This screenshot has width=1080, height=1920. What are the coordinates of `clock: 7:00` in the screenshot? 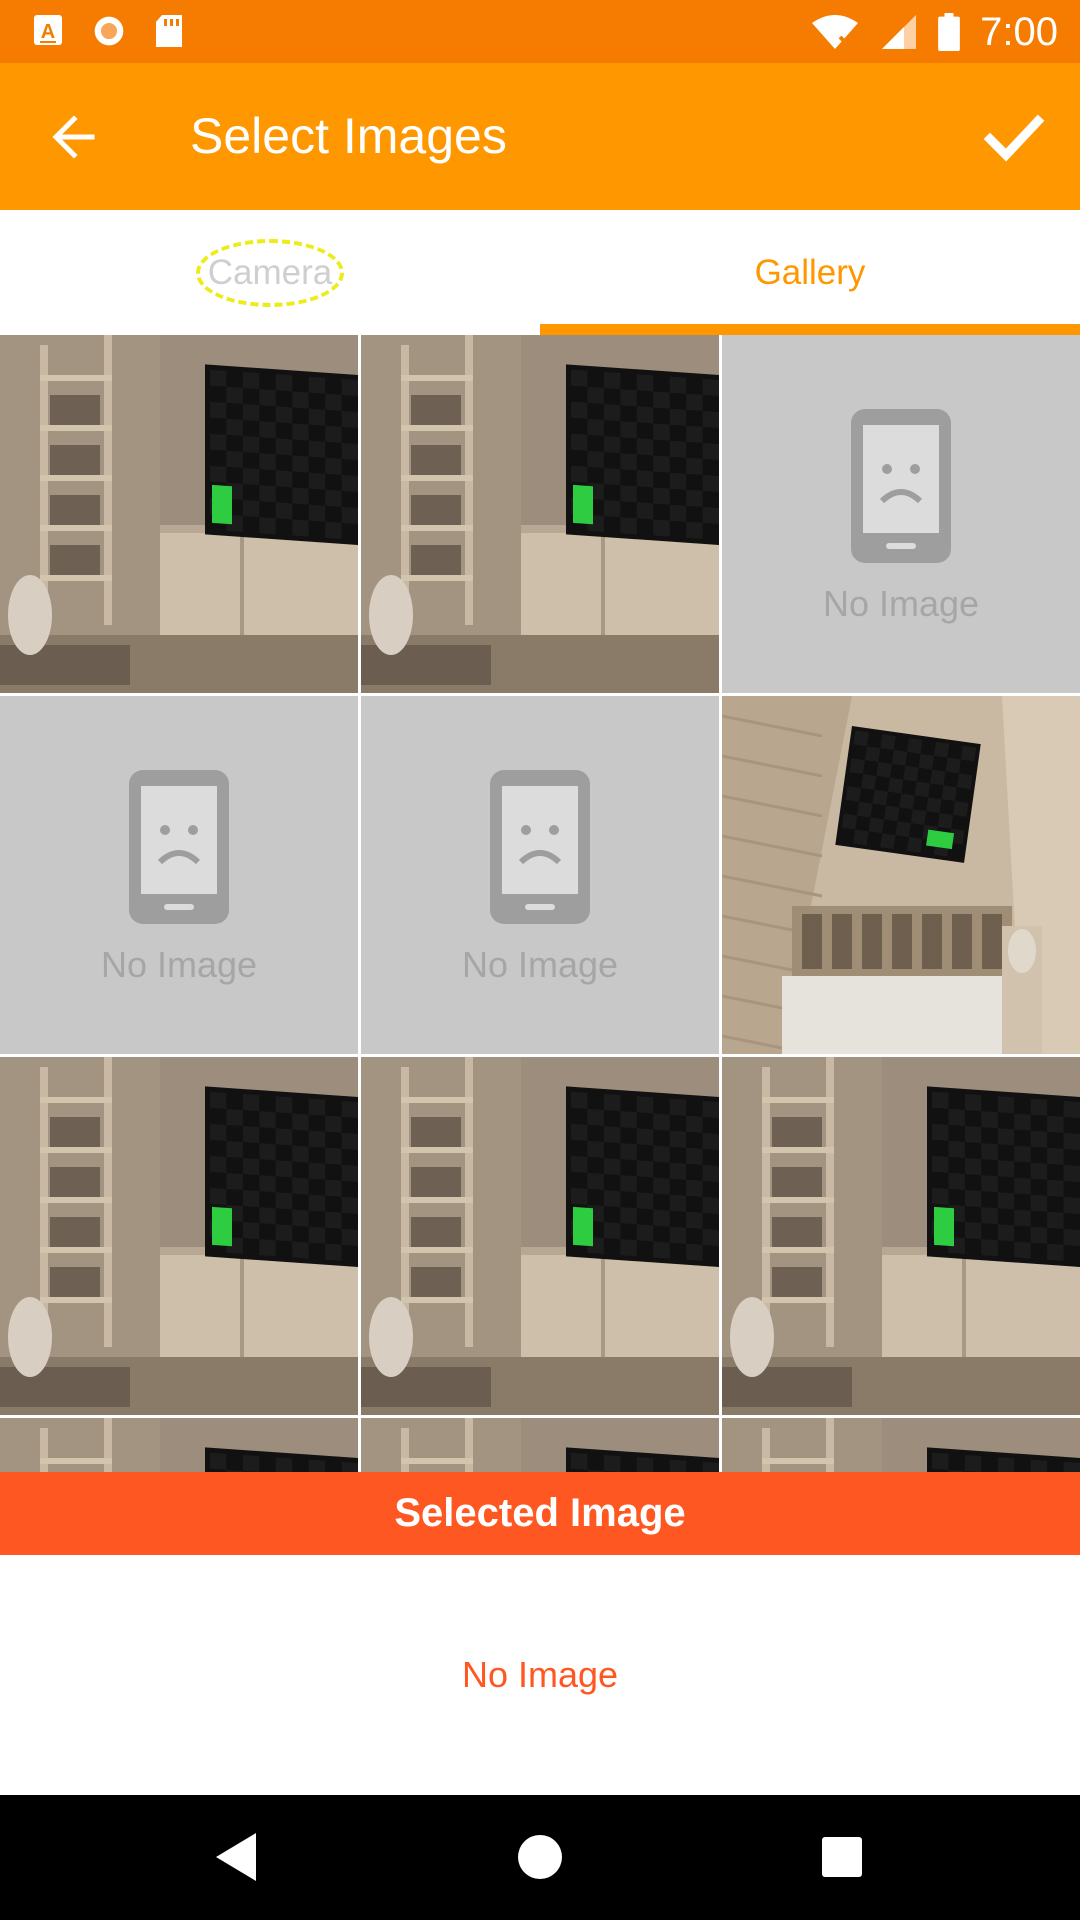 It's located at (1019, 32).